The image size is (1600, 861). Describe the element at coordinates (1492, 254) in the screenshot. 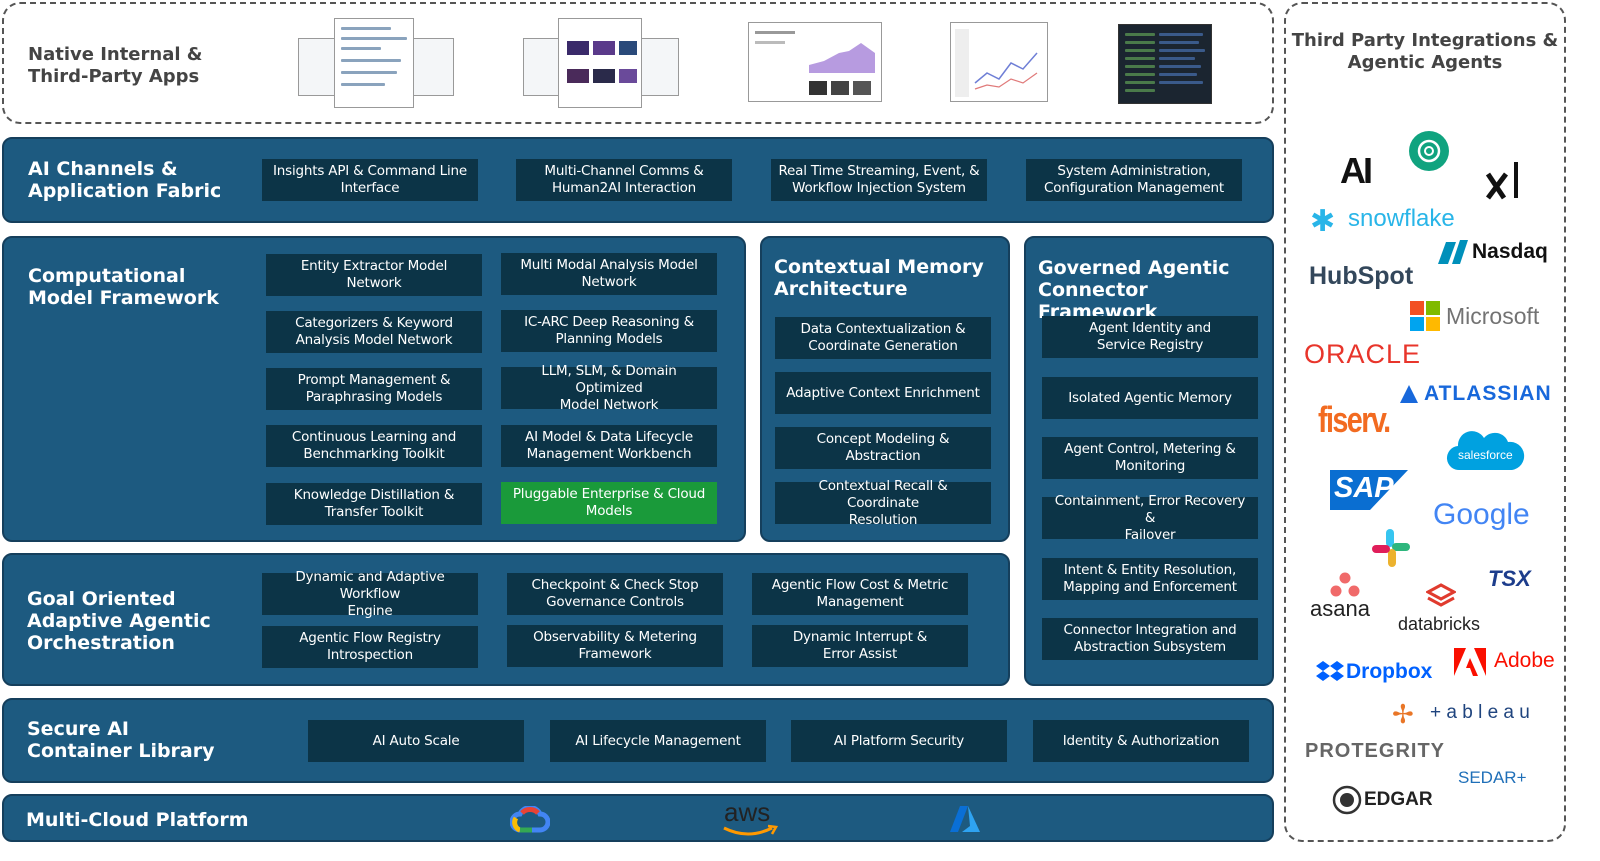

I see `nasdaq-logo: Nasdaq` at that location.